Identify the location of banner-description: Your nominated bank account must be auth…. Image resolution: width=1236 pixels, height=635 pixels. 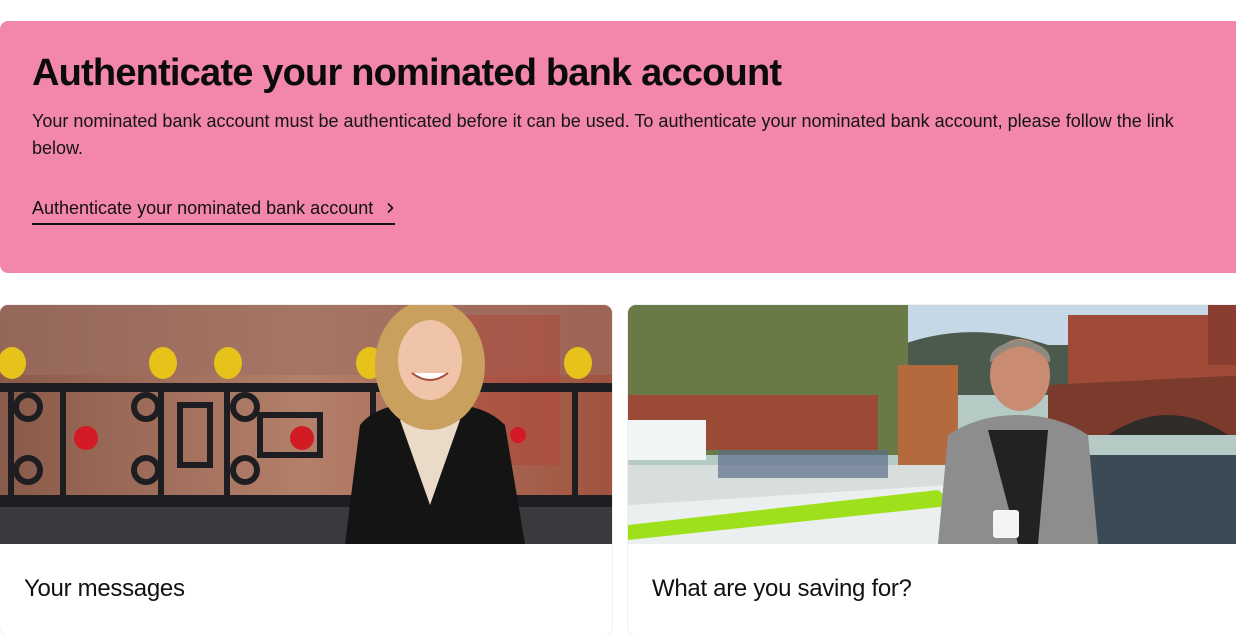
(603, 134).